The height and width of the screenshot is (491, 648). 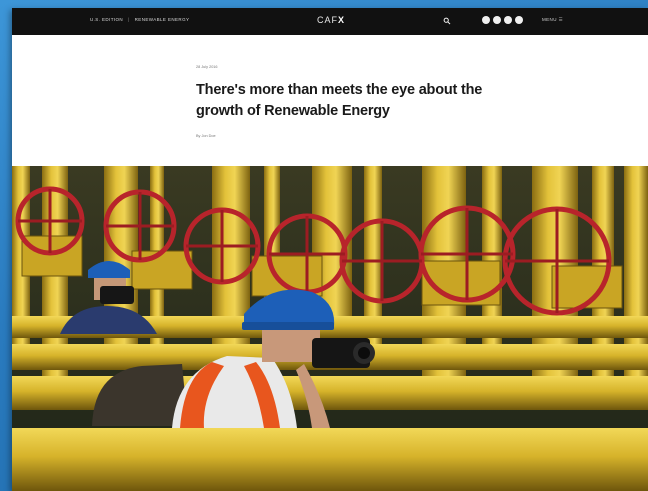 What do you see at coordinates (342, 20) in the screenshot?
I see `logo-accent: X` at bounding box center [342, 20].